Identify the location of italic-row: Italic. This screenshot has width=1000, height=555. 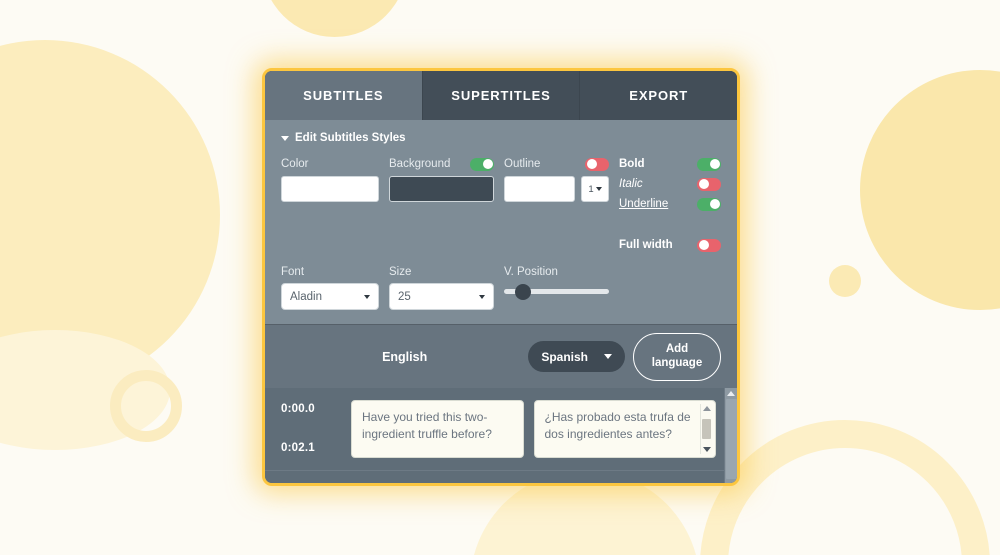
(670, 184).